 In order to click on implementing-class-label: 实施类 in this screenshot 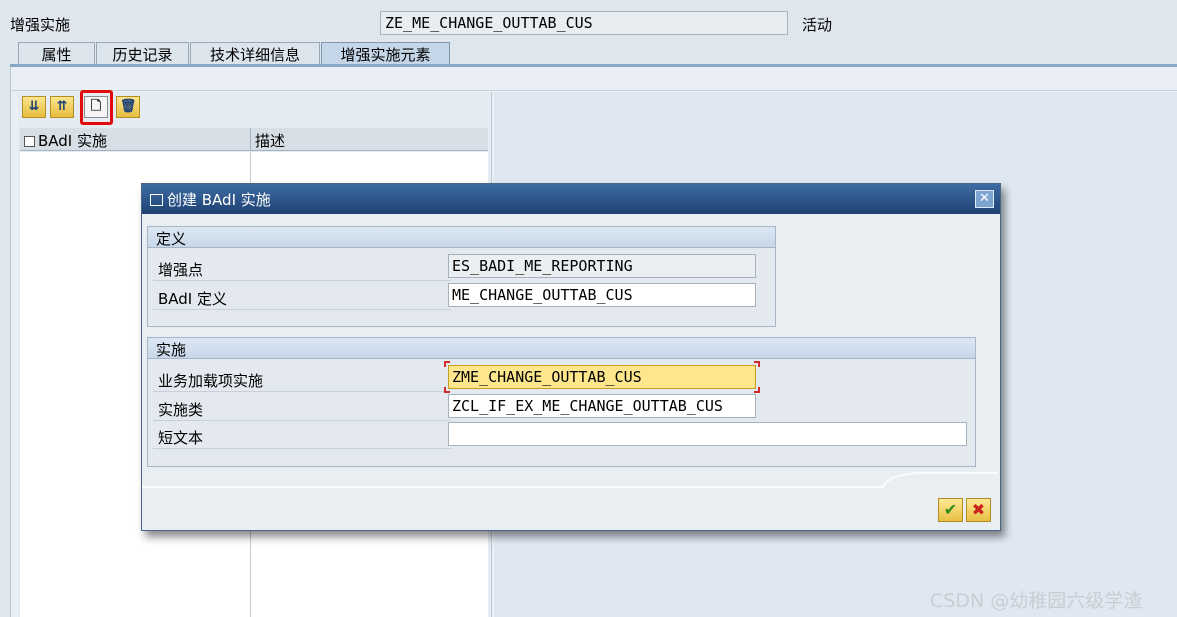, I will do `click(181, 410)`.